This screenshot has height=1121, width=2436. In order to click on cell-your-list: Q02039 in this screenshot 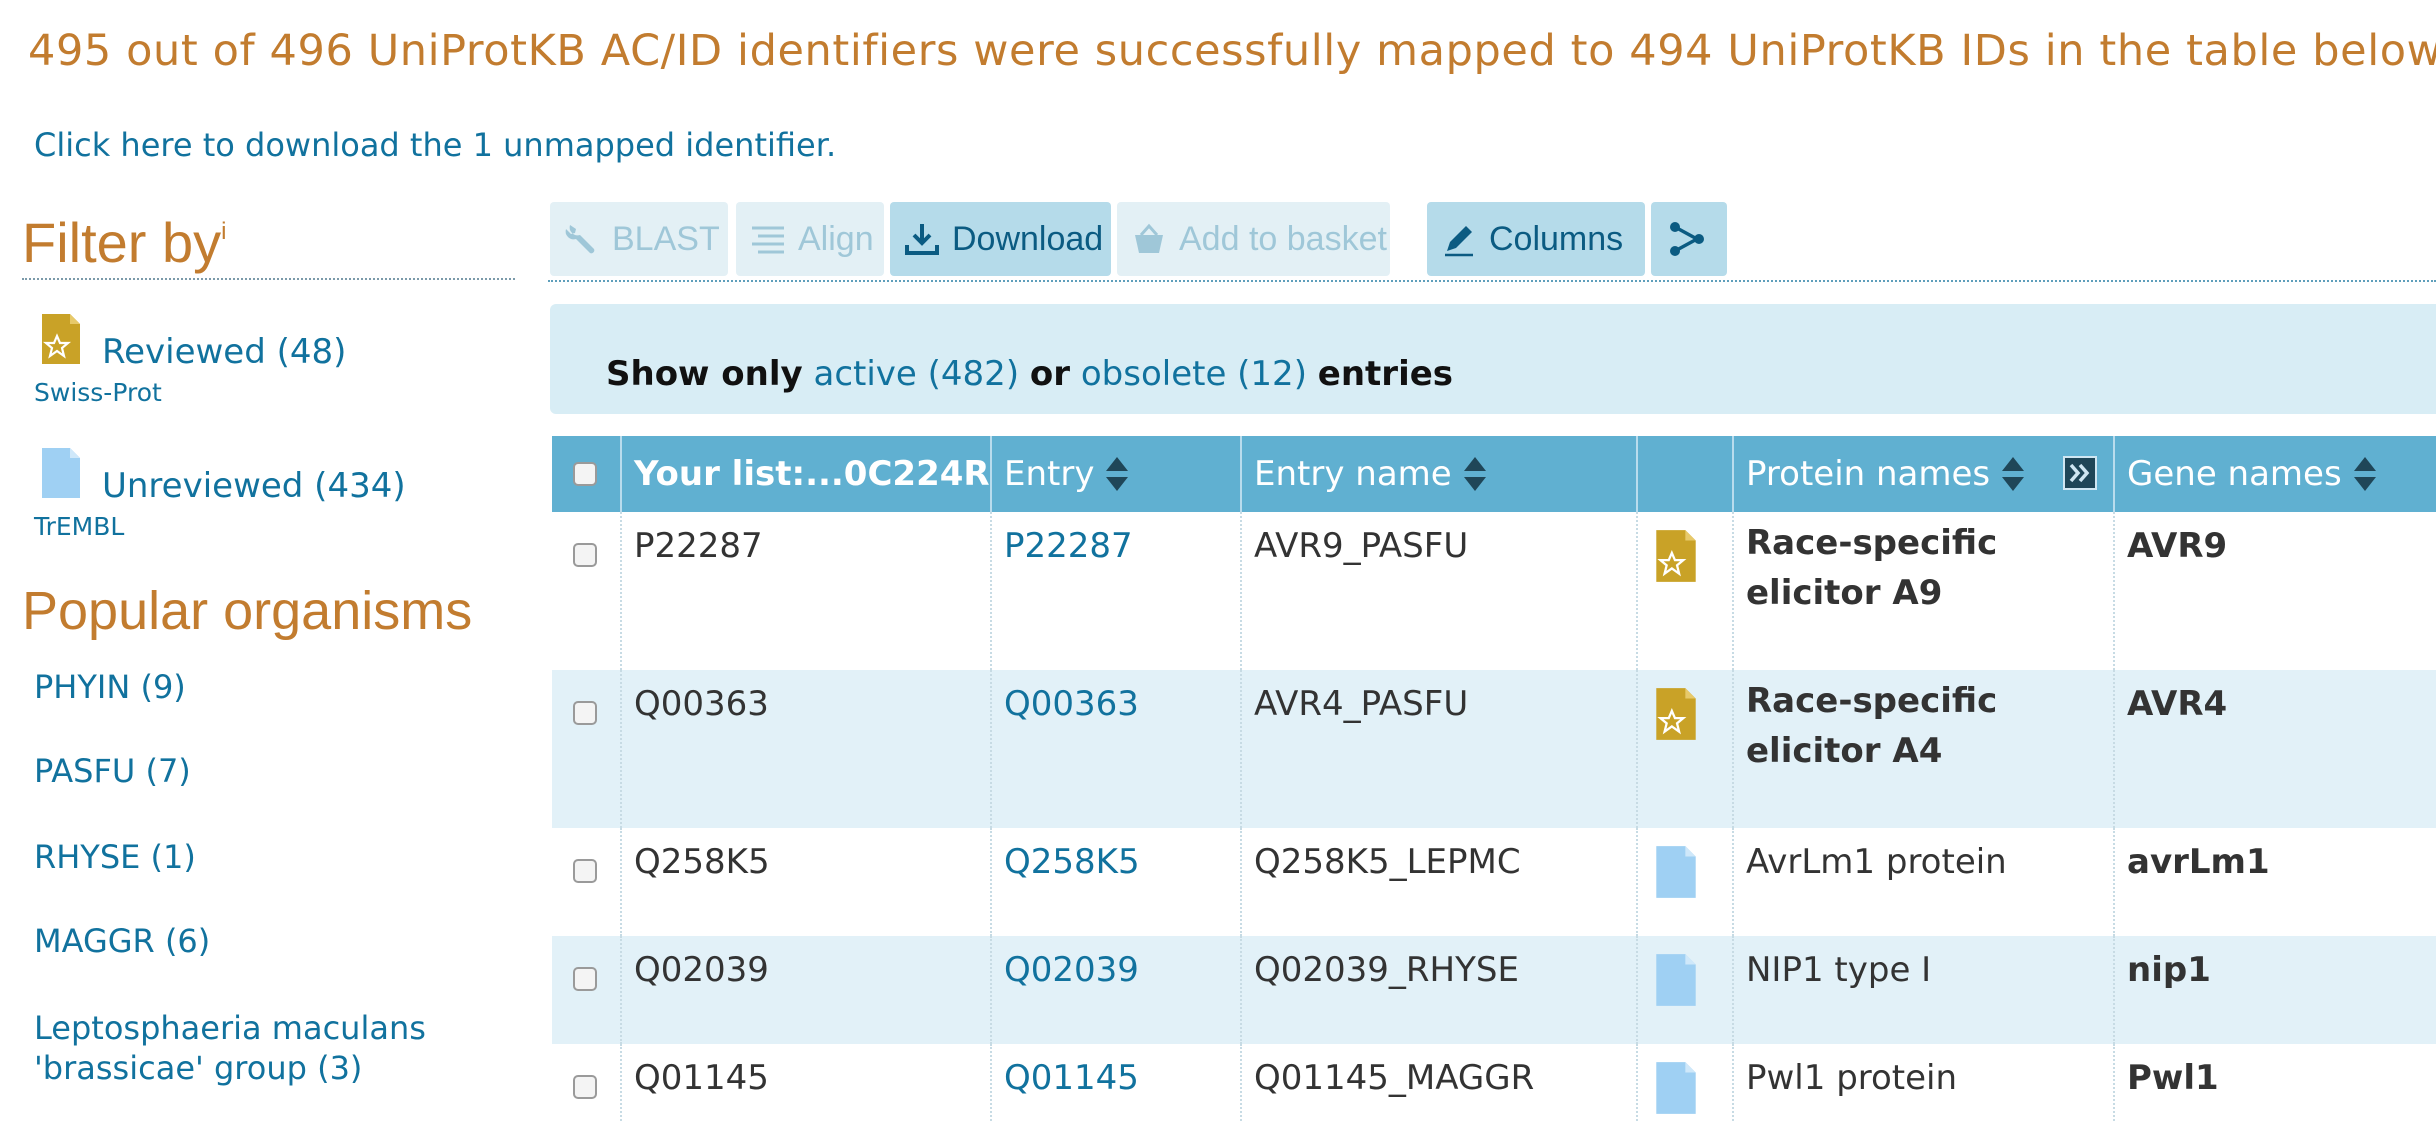, I will do `click(807, 990)`.